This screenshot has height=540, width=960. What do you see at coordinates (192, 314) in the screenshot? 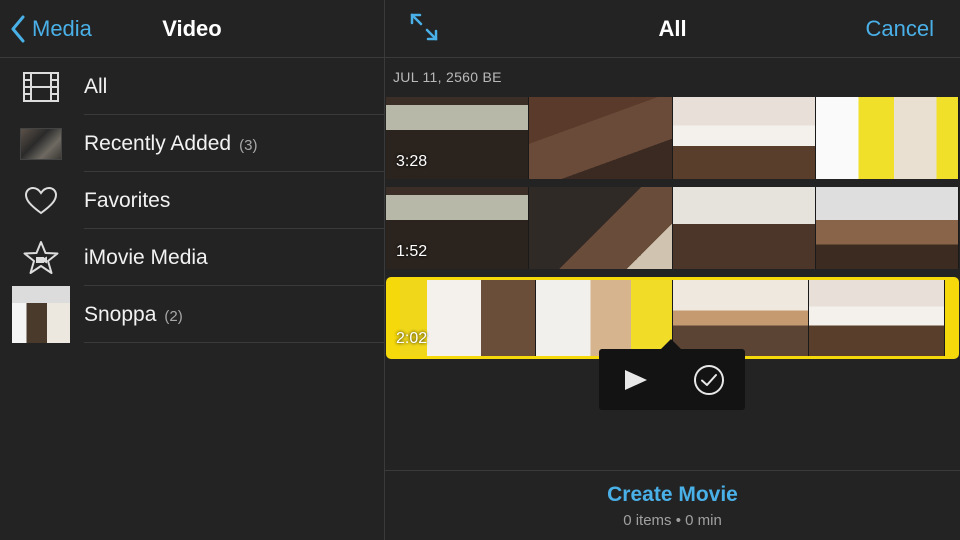
I see `sidebar-item-snoppa: Snoppa (2)` at bounding box center [192, 314].